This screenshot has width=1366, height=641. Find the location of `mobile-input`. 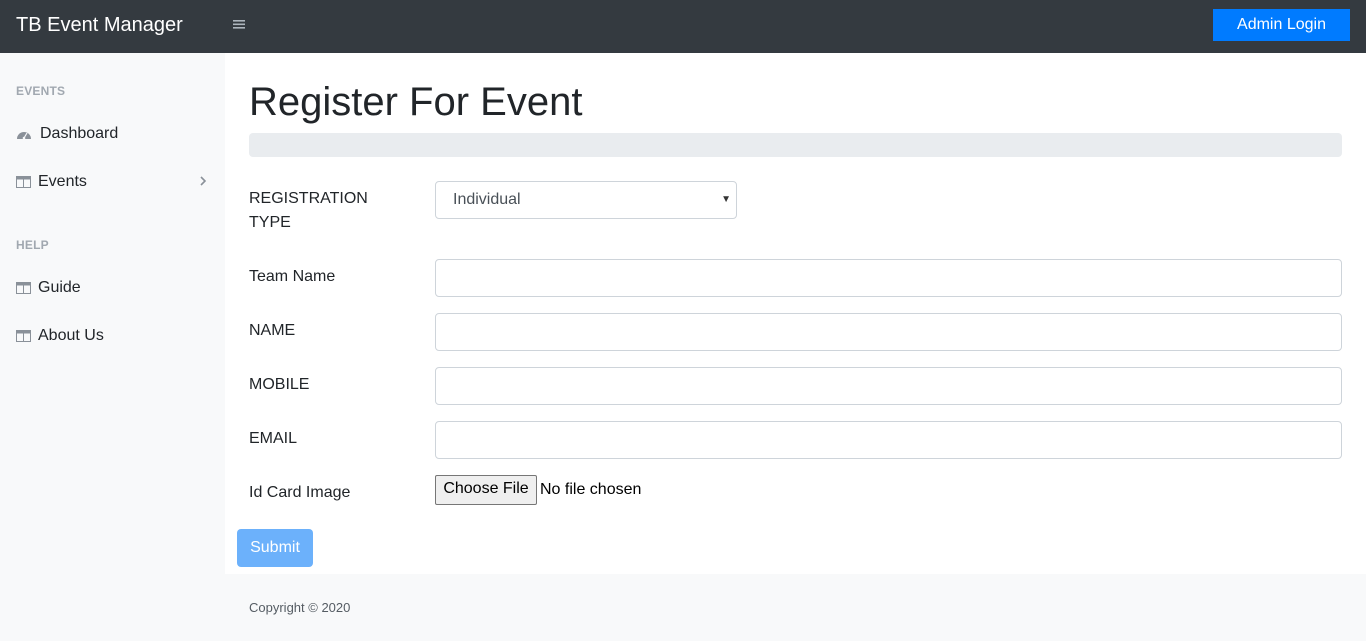

mobile-input is located at coordinates (888, 386).